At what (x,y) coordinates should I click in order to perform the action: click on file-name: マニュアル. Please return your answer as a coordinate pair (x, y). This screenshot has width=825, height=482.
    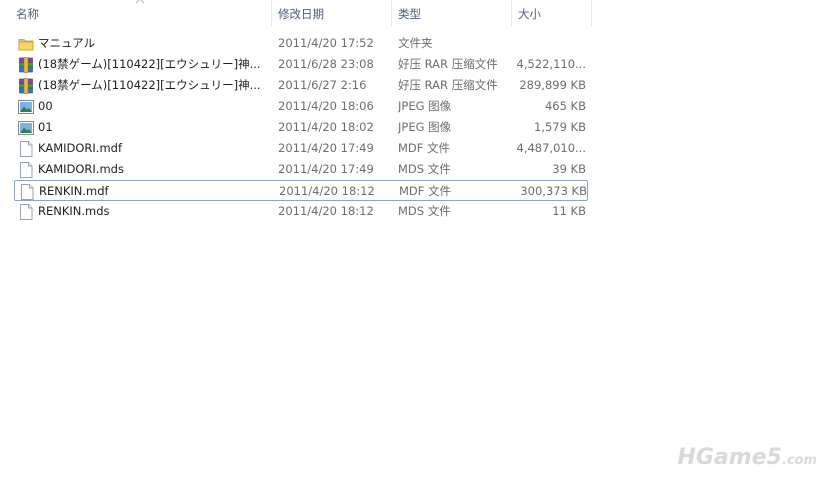
    Looking at the image, I should click on (67, 43).